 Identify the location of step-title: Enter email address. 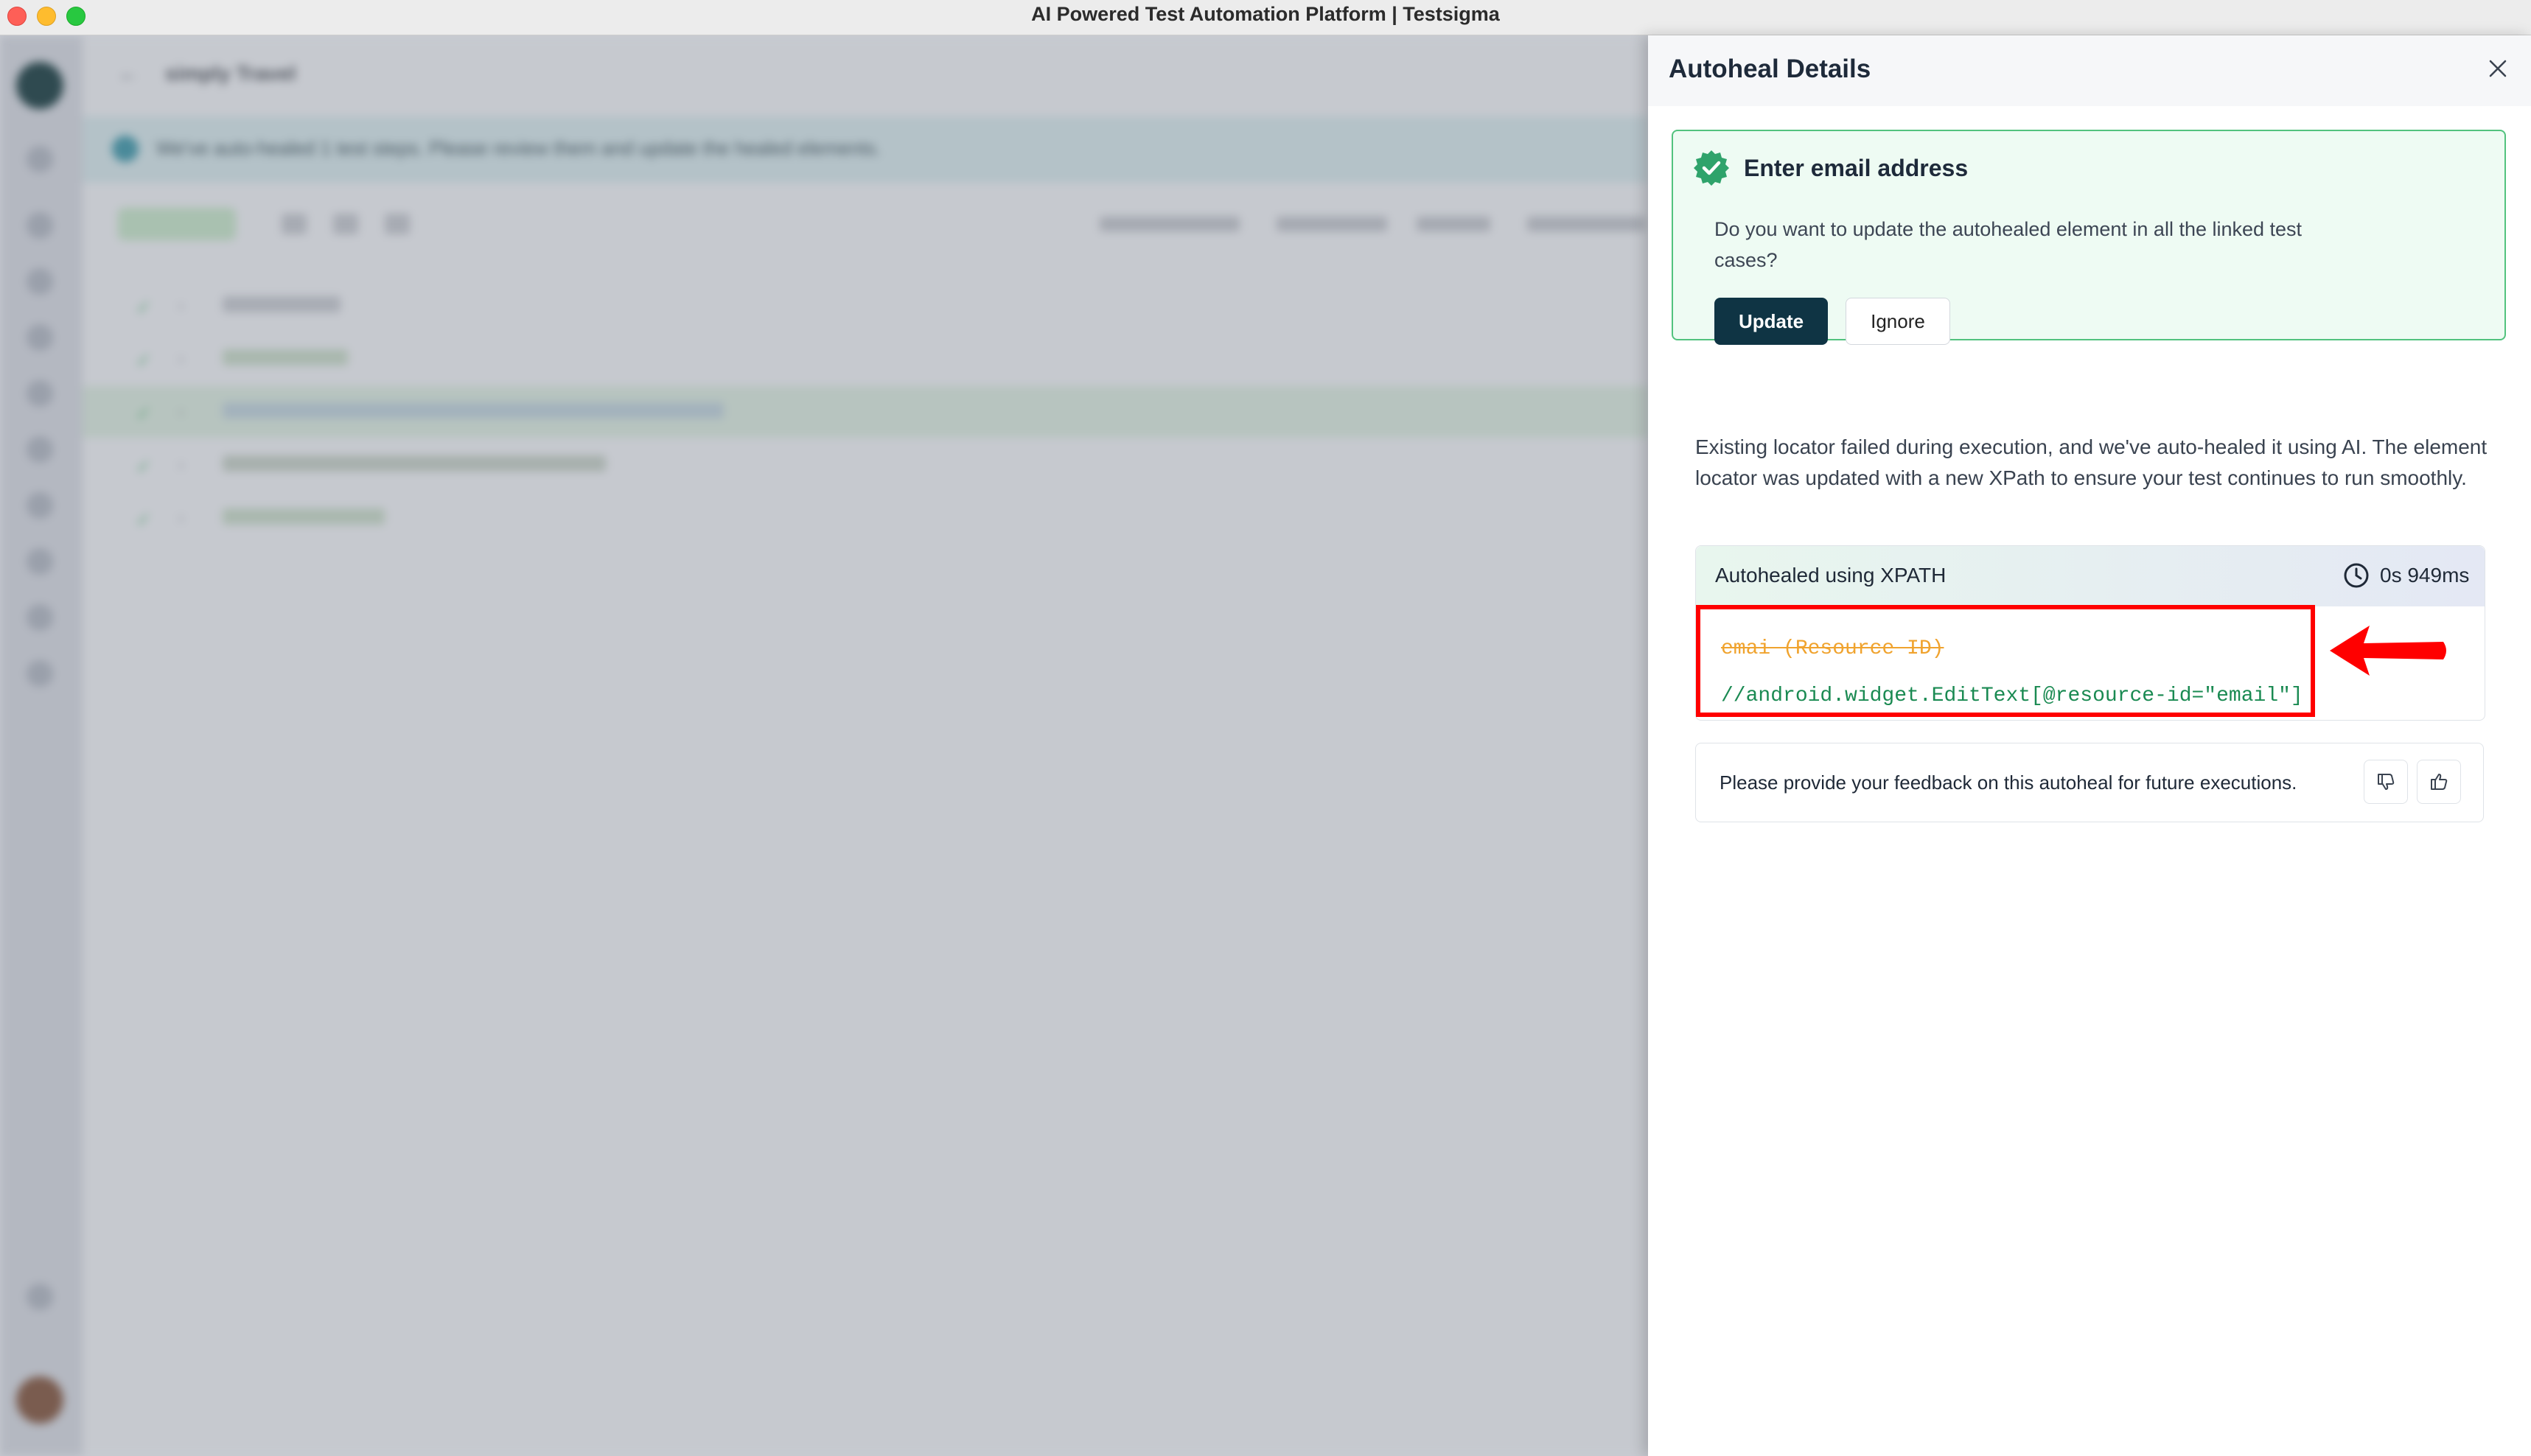
(1856, 168).